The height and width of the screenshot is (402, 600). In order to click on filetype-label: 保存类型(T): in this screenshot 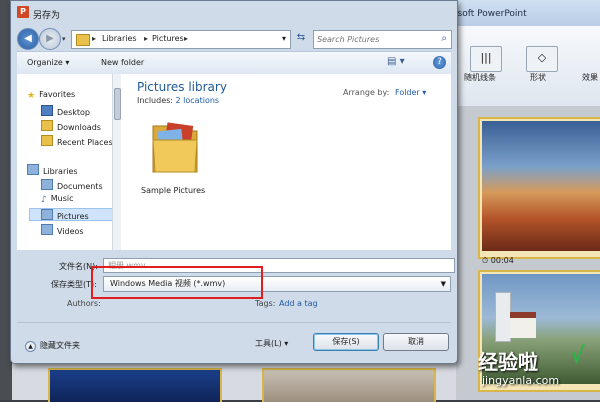, I will do `click(74, 284)`.